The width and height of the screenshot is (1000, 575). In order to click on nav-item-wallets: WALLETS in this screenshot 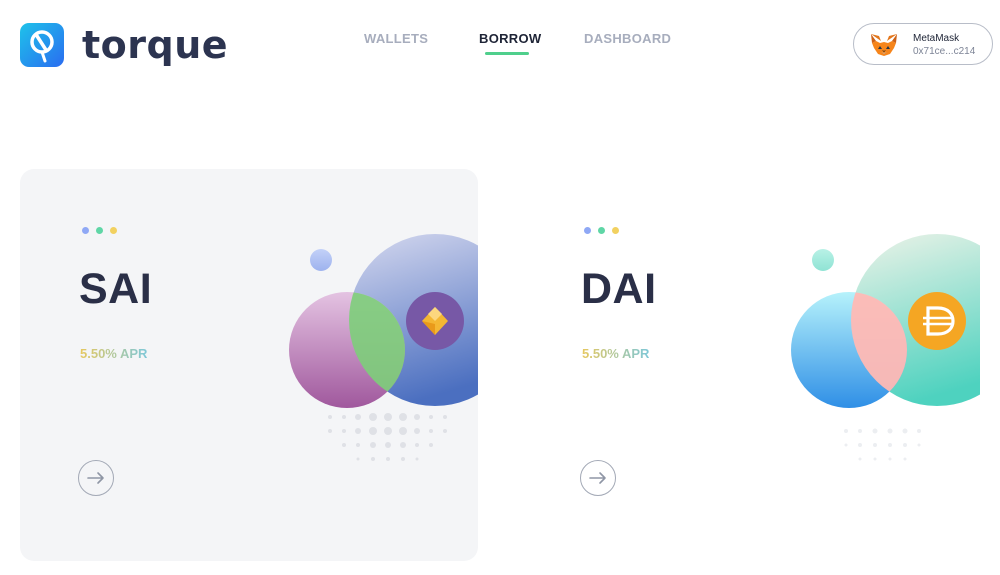, I will do `click(396, 38)`.